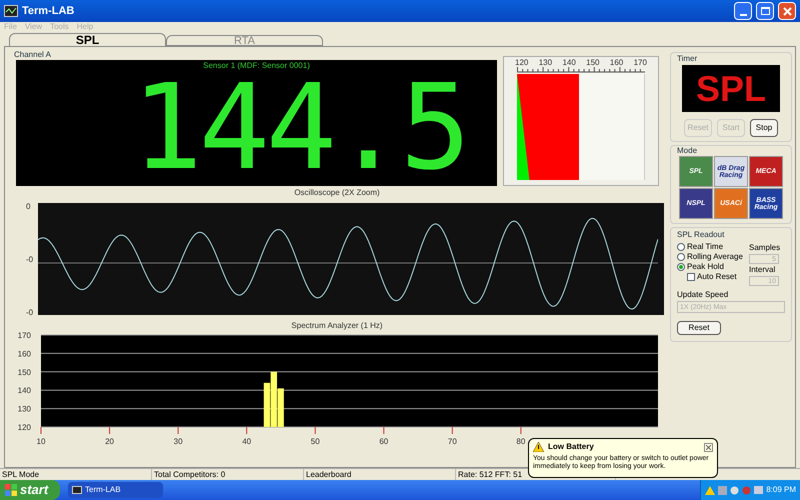 The height and width of the screenshot is (500, 800). I want to click on meter-tick-label: 170, so click(640, 62).